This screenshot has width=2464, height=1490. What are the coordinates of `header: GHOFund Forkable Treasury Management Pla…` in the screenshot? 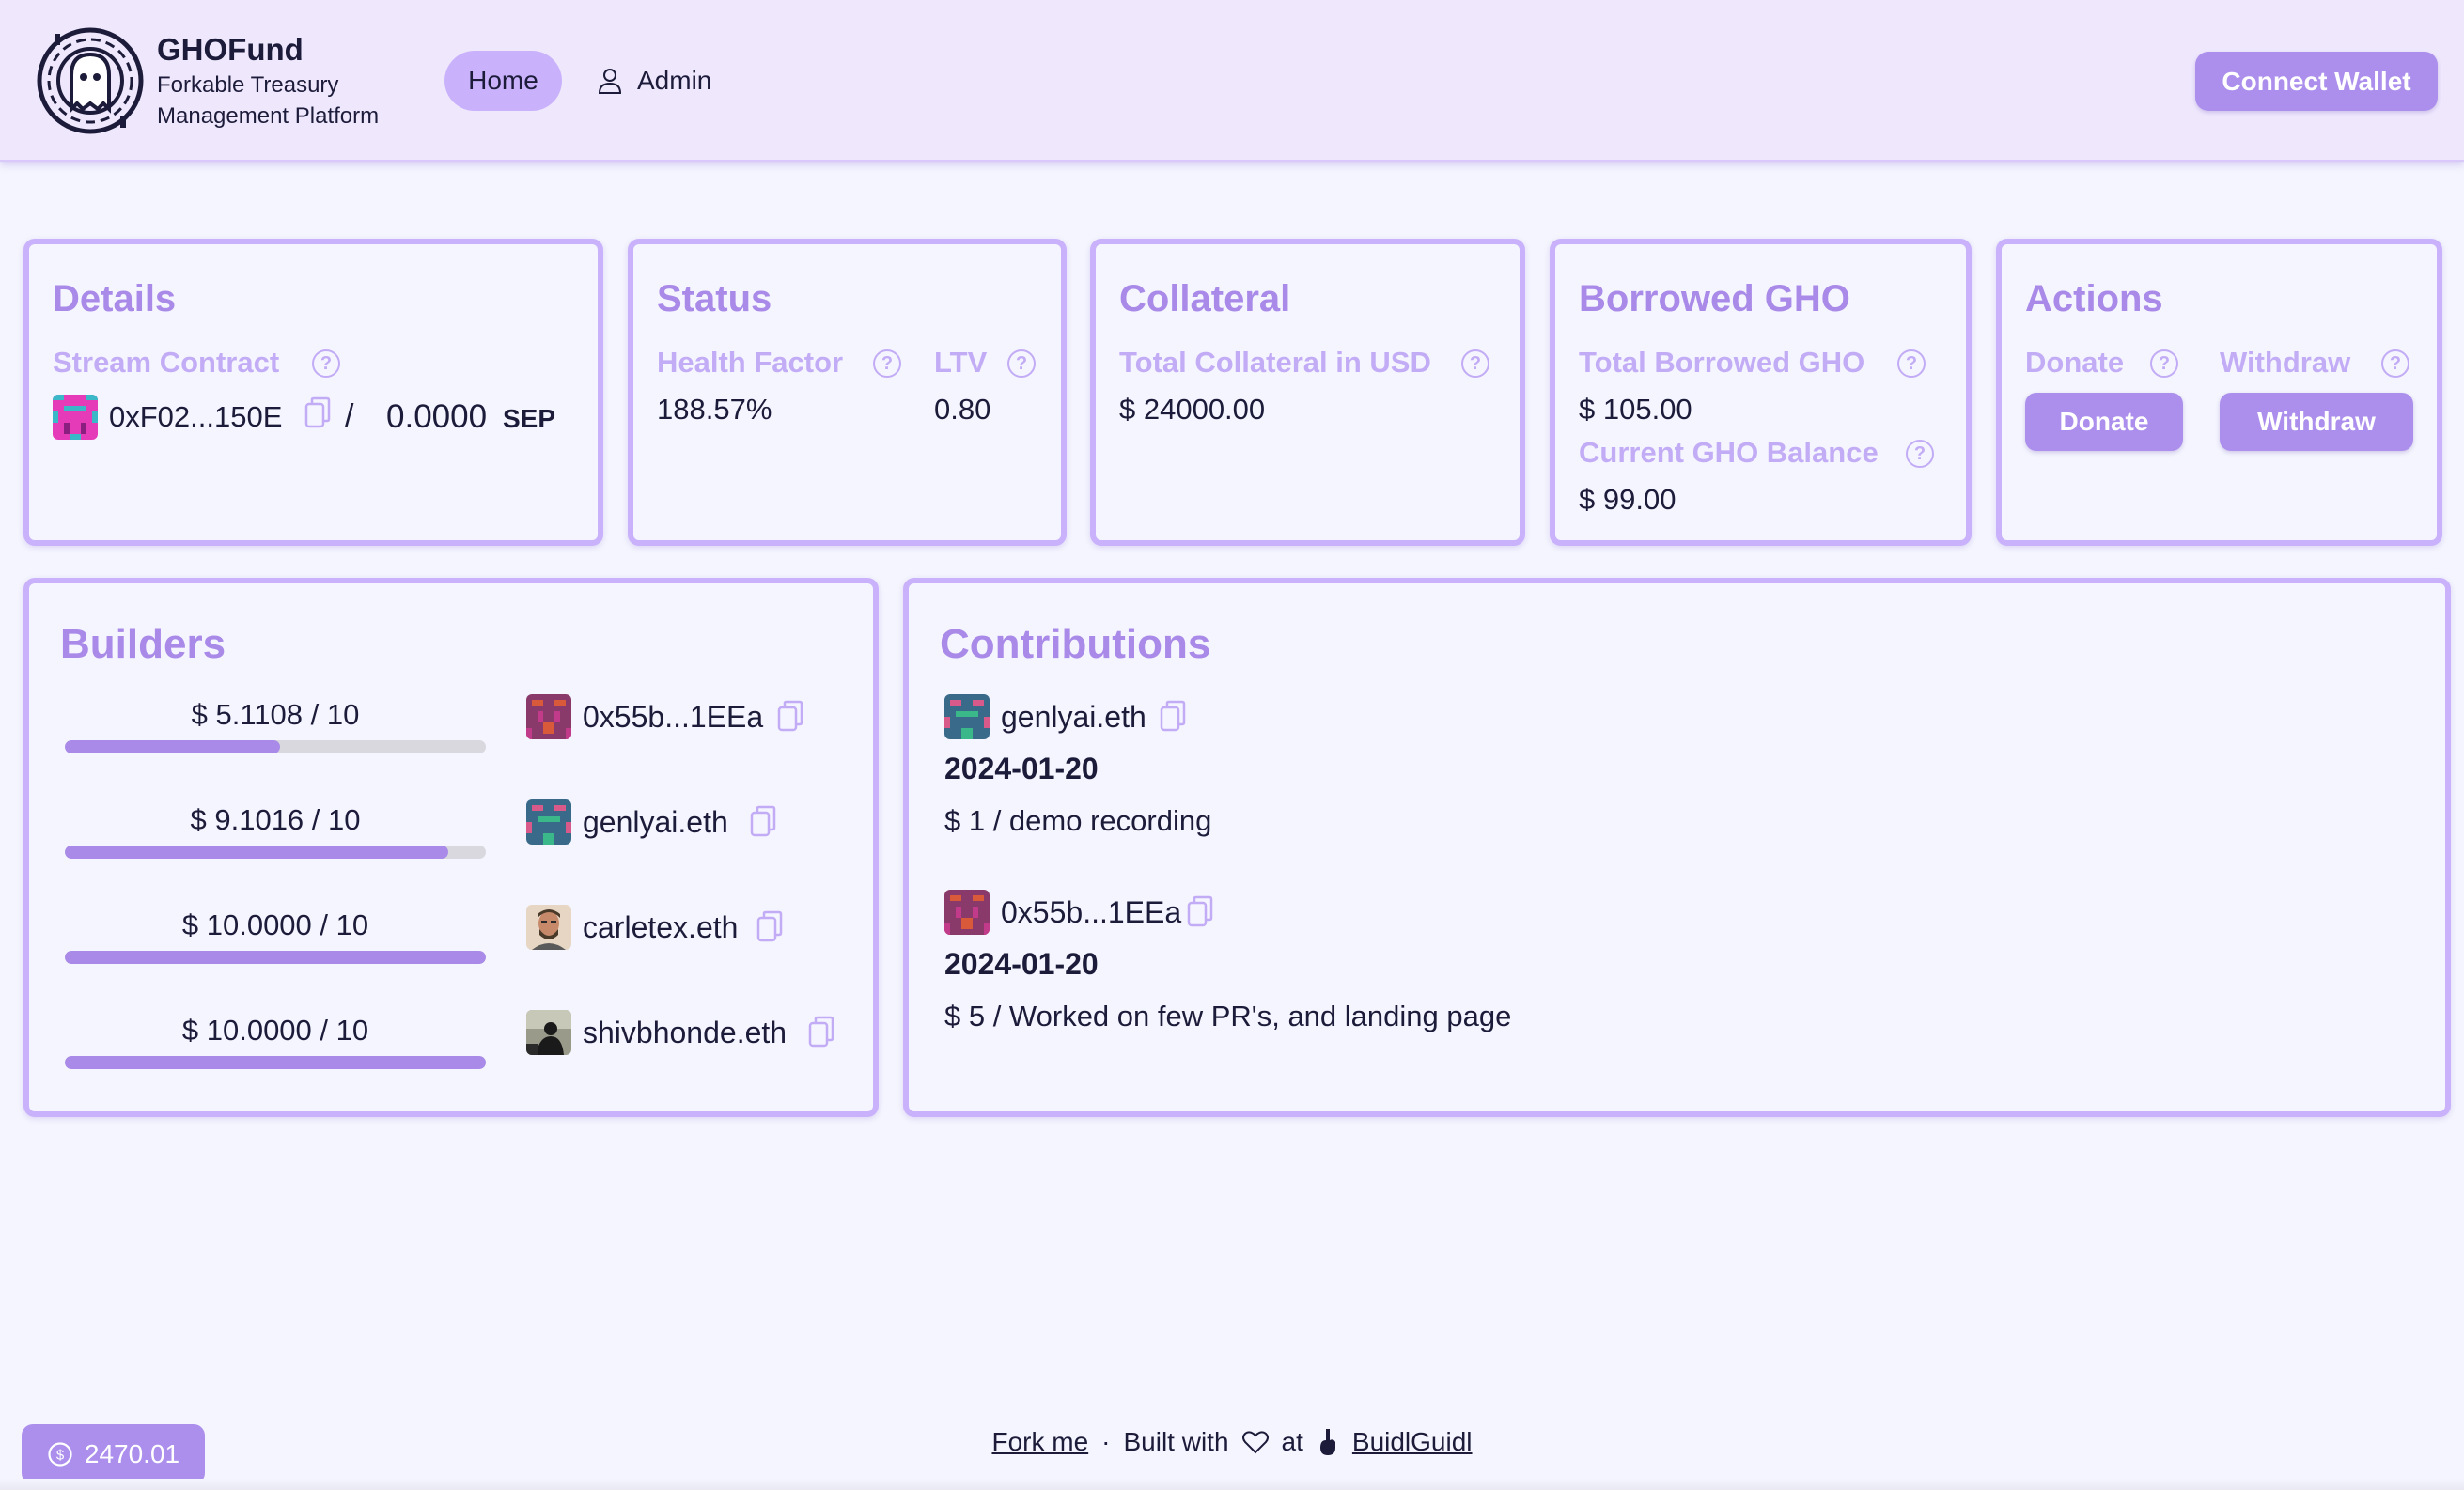 It's located at (1232, 81).